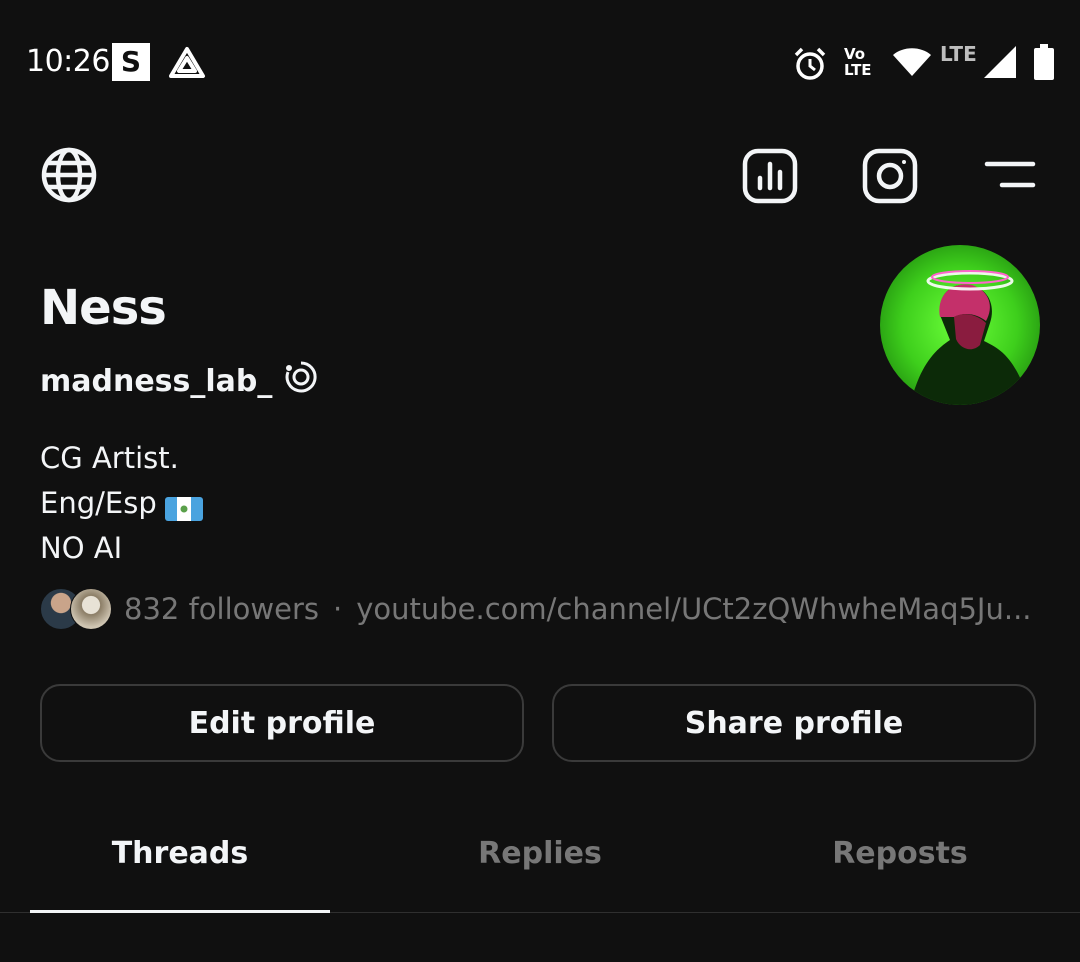 The height and width of the screenshot is (962, 1080). I want to click on tab-replies: Replies, so click(540, 853).